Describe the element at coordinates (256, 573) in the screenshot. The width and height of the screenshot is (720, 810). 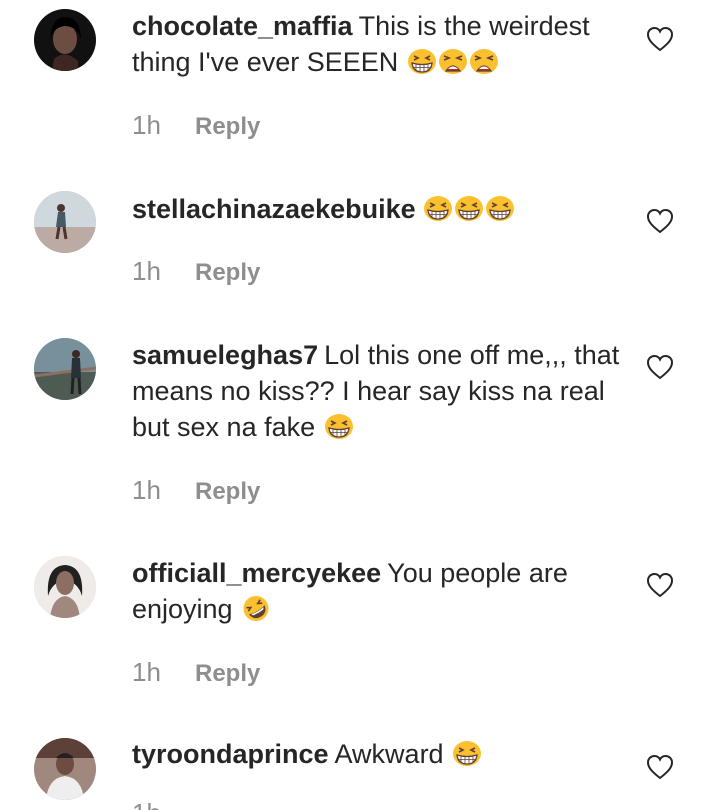
I see `comment-username: officiall_mercyekee` at that location.